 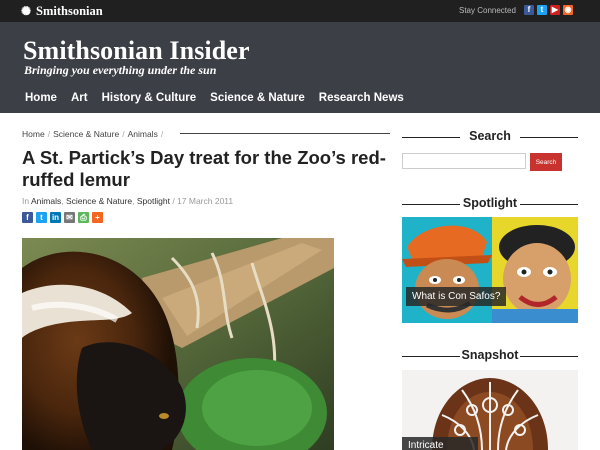 I want to click on facebook-icon: f, so click(x=529, y=10).